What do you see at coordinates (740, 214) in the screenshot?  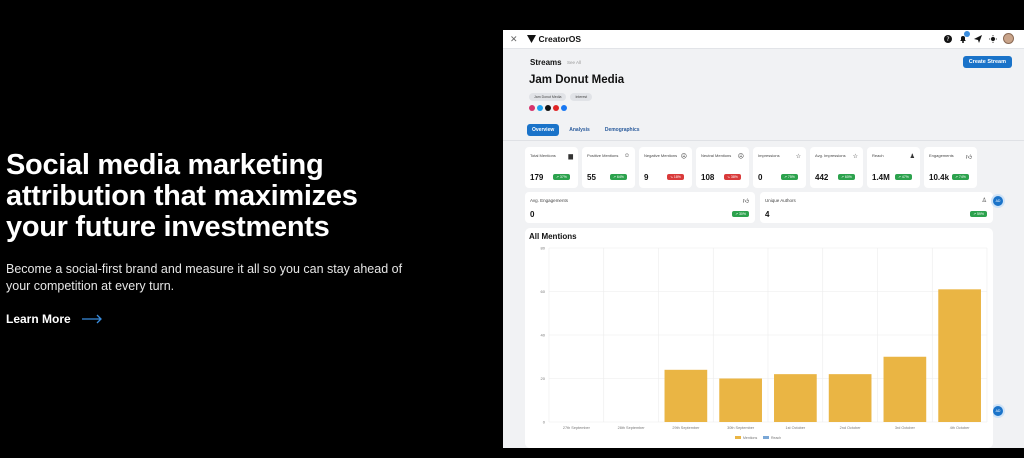 I see `metric-change-badge: ↗ 30%` at bounding box center [740, 214].